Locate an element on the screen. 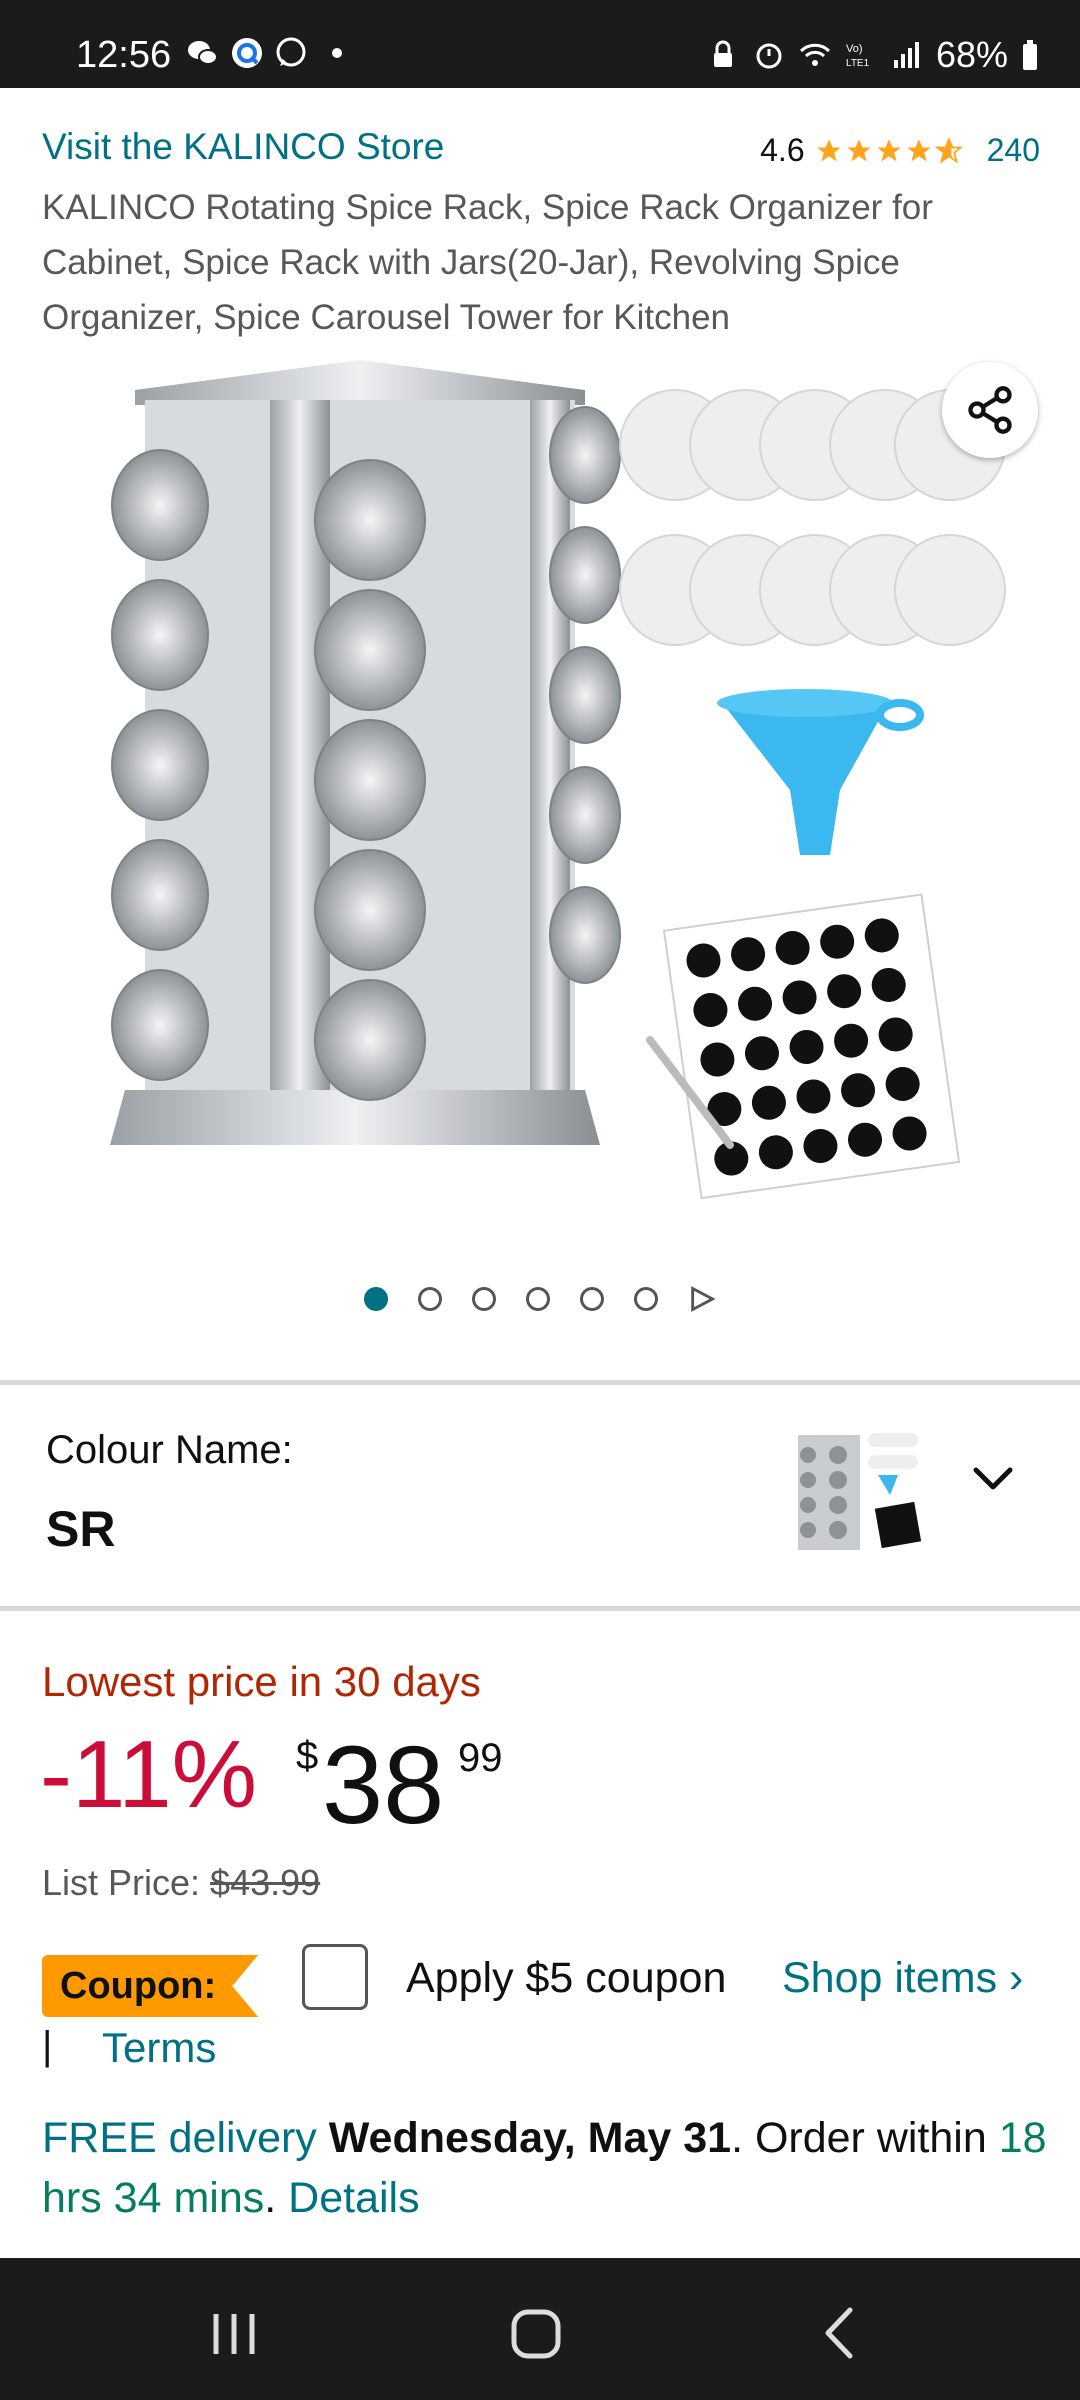  list-price: List Price: $43.99 is located at coordinates (181, 1883).